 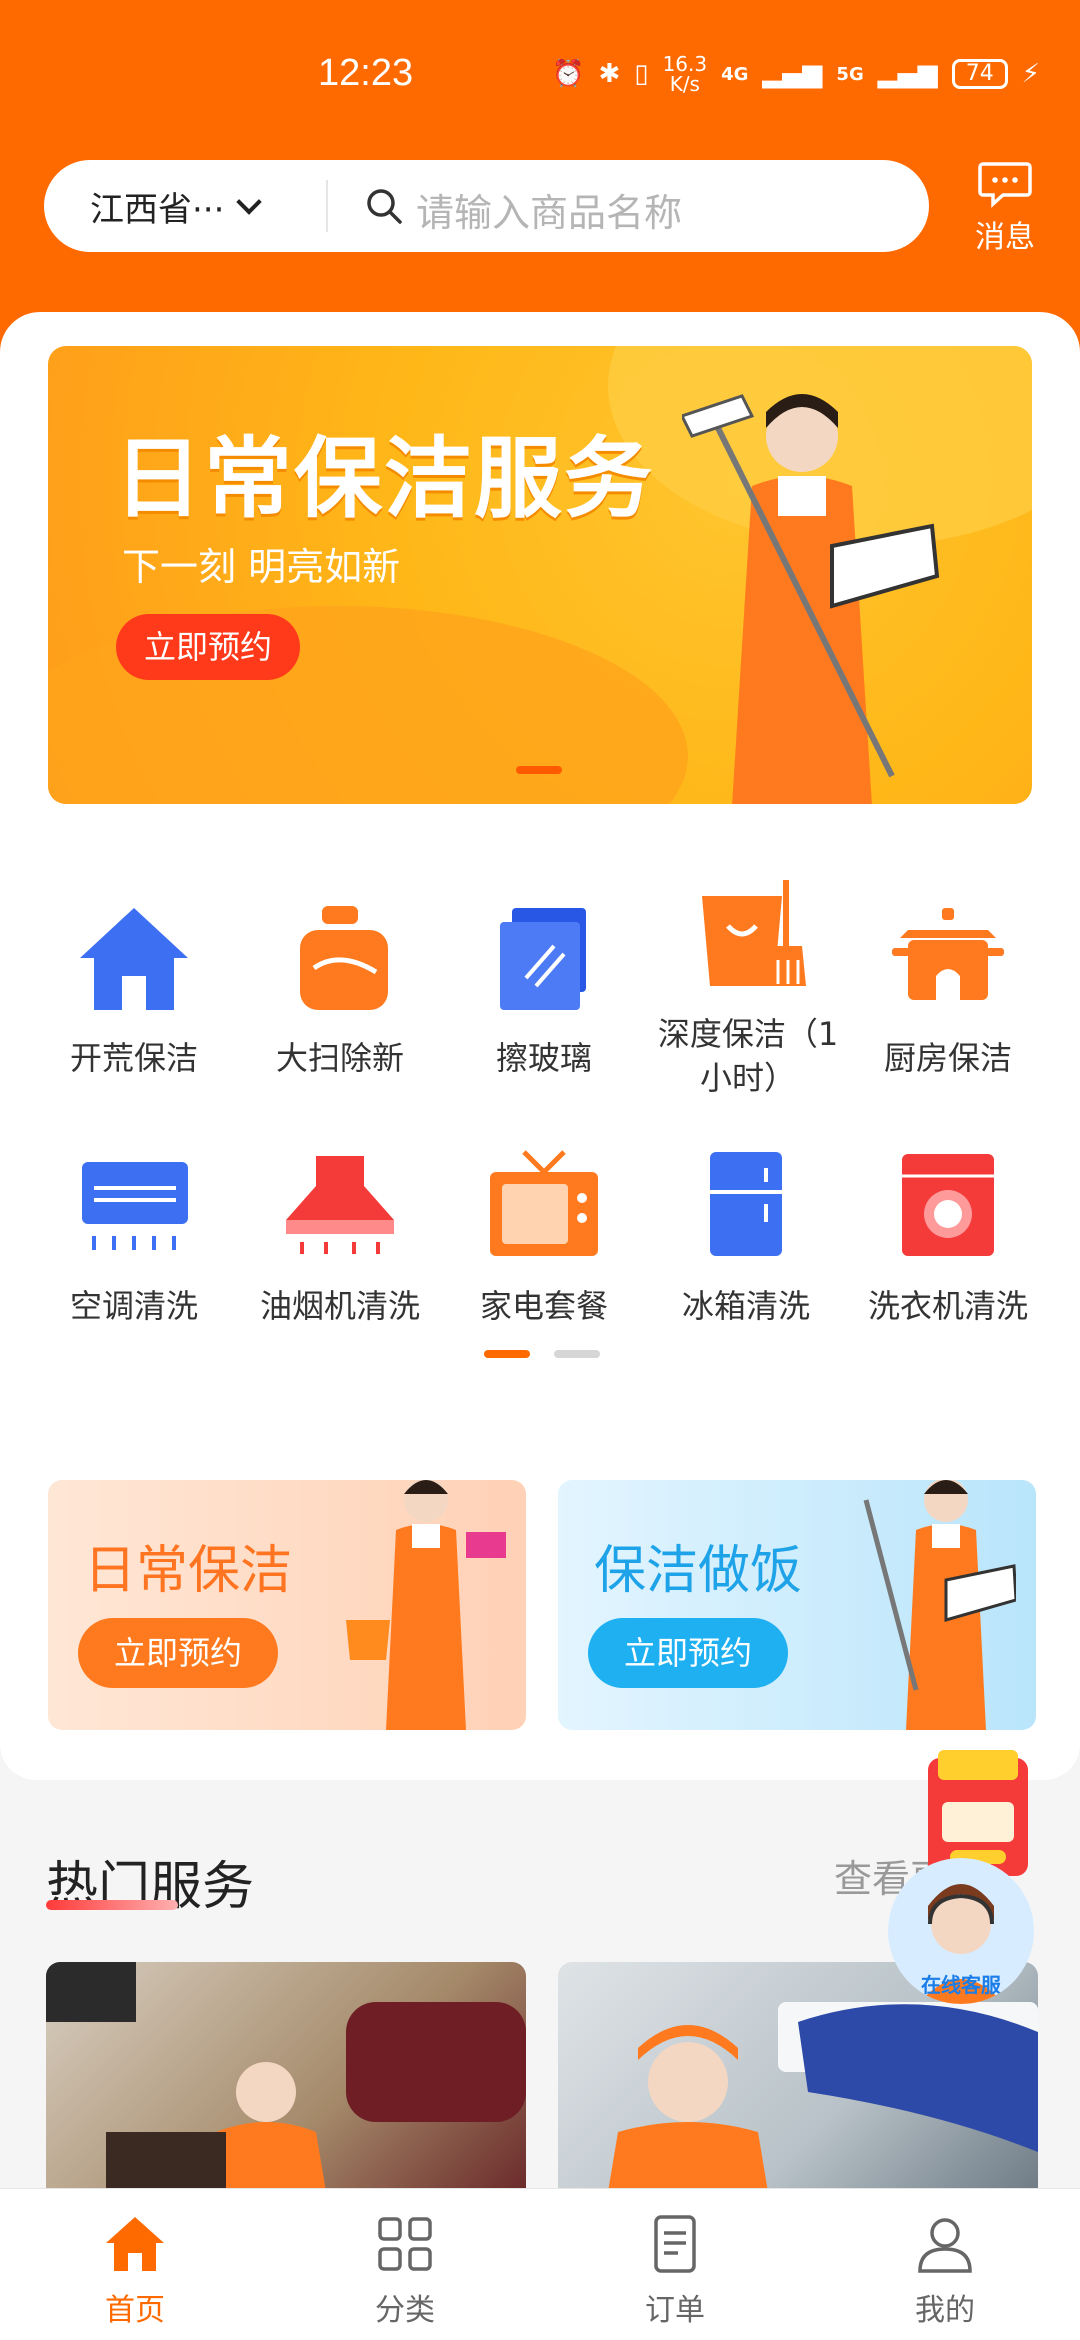 I want to click on category-item: 开荒保洁, so click(x=134, y=990).